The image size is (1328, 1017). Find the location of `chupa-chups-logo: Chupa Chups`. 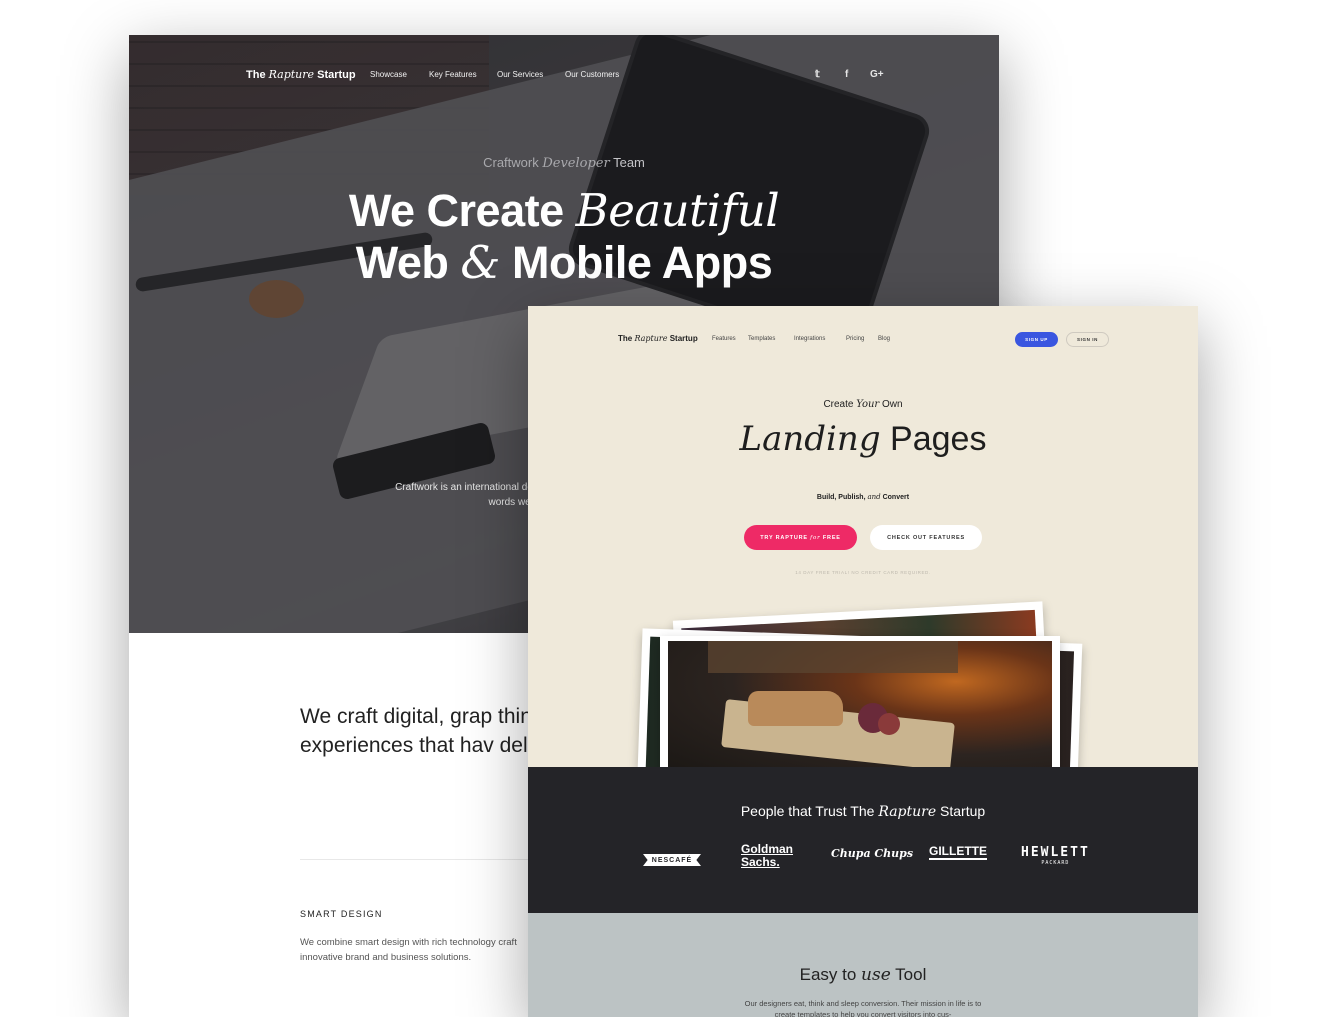

chupa-chups-logo: Chupa Chups is located at coordinates (872, 853).